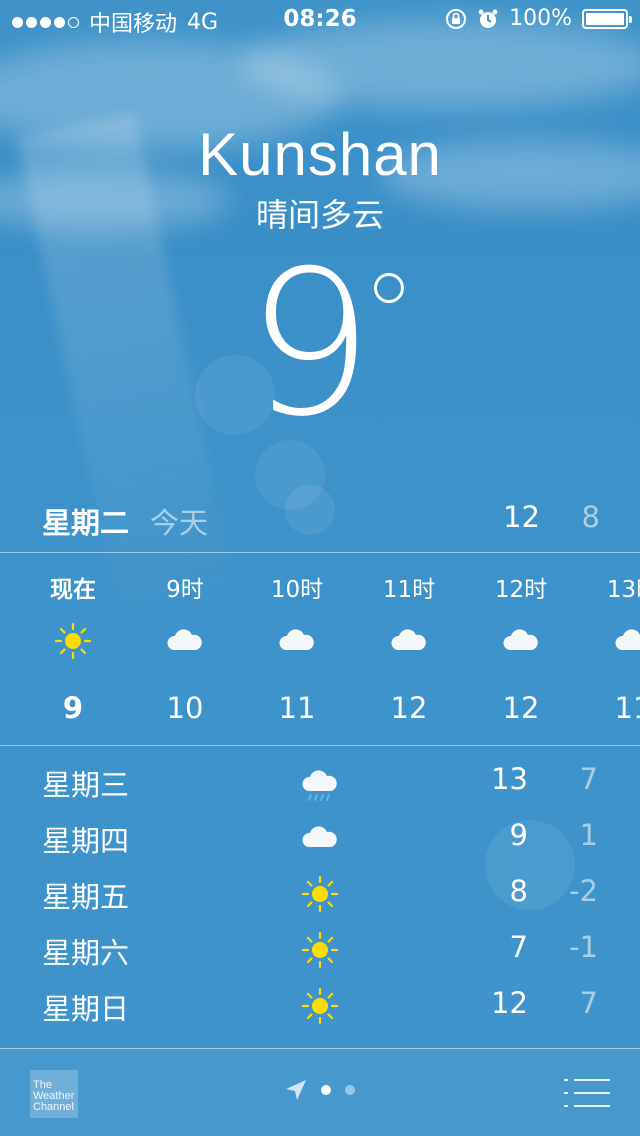  Describe the element at coordinates (488, 18) in the screenshot. I see `alarm-icon` at that location.